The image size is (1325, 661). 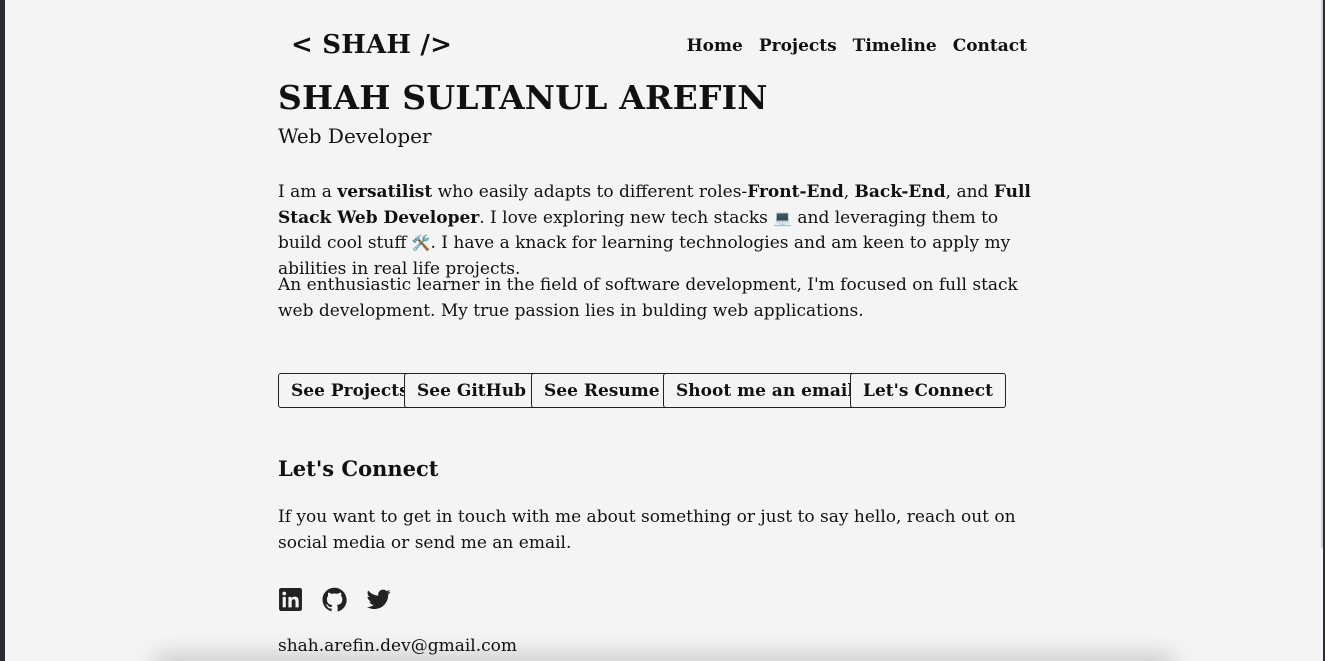 What do you see at coordinates (602, 390) in the screenshot?
I see `see-resume-button: See Resume` at bounding box center [602, 390].